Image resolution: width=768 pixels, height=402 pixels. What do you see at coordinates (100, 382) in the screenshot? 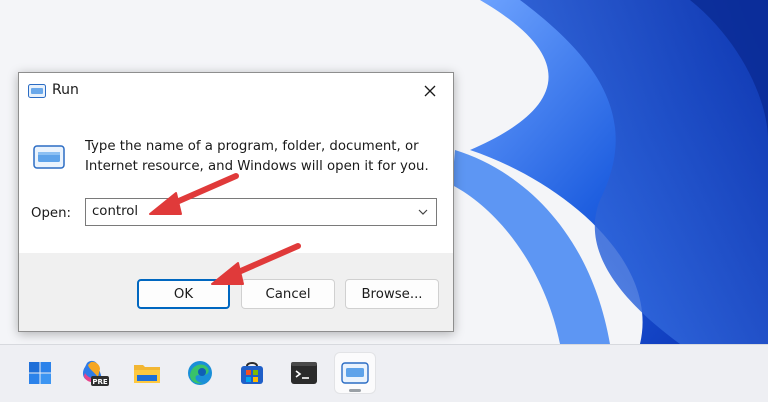
I see `copilot-badge: PRE` at bounding box center [100, 382].